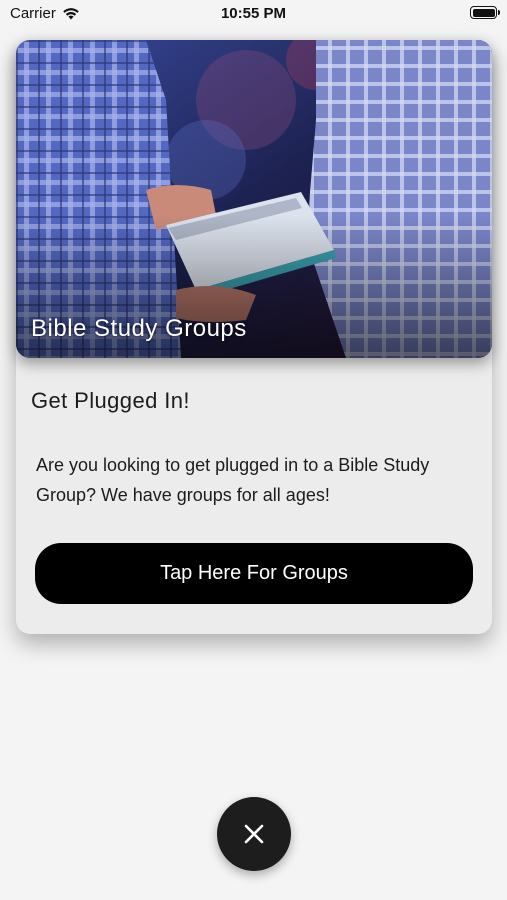  I want to click on battery-level, so click(483, 12).